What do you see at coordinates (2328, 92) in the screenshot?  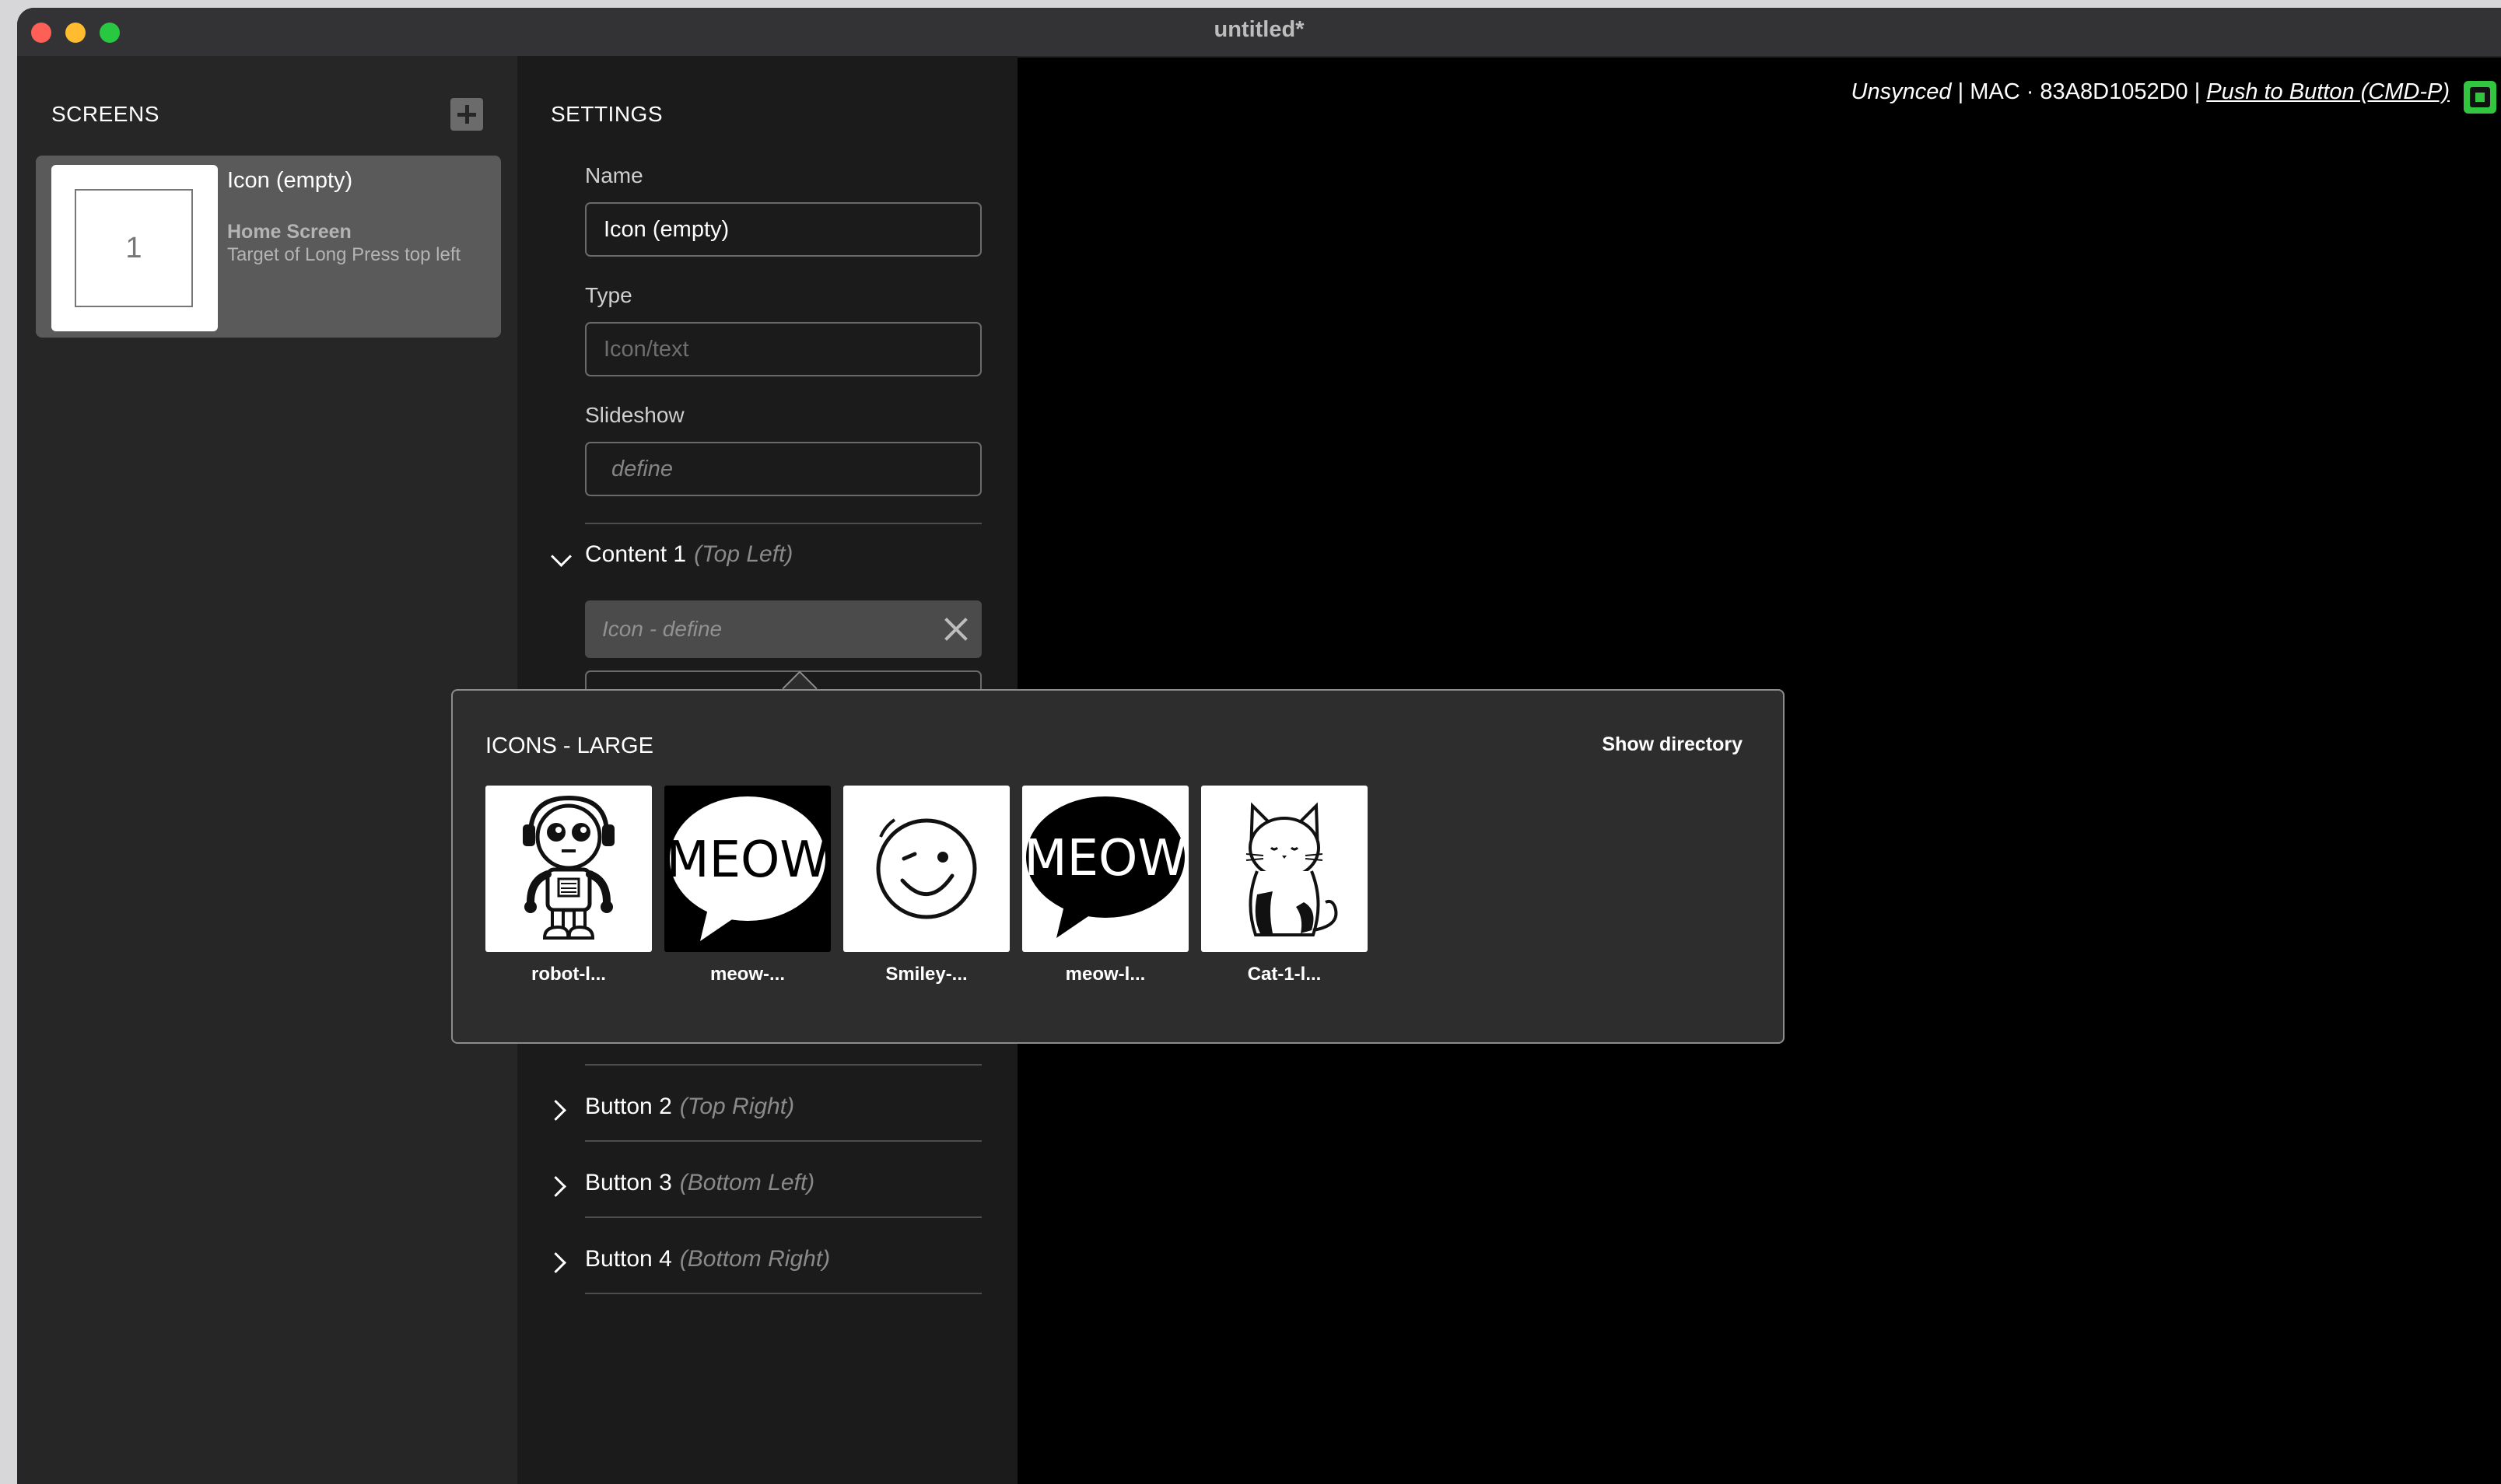 I see `push-to-button-link: Push to Button (CMD-P)` at bounding box center [2328, 92].